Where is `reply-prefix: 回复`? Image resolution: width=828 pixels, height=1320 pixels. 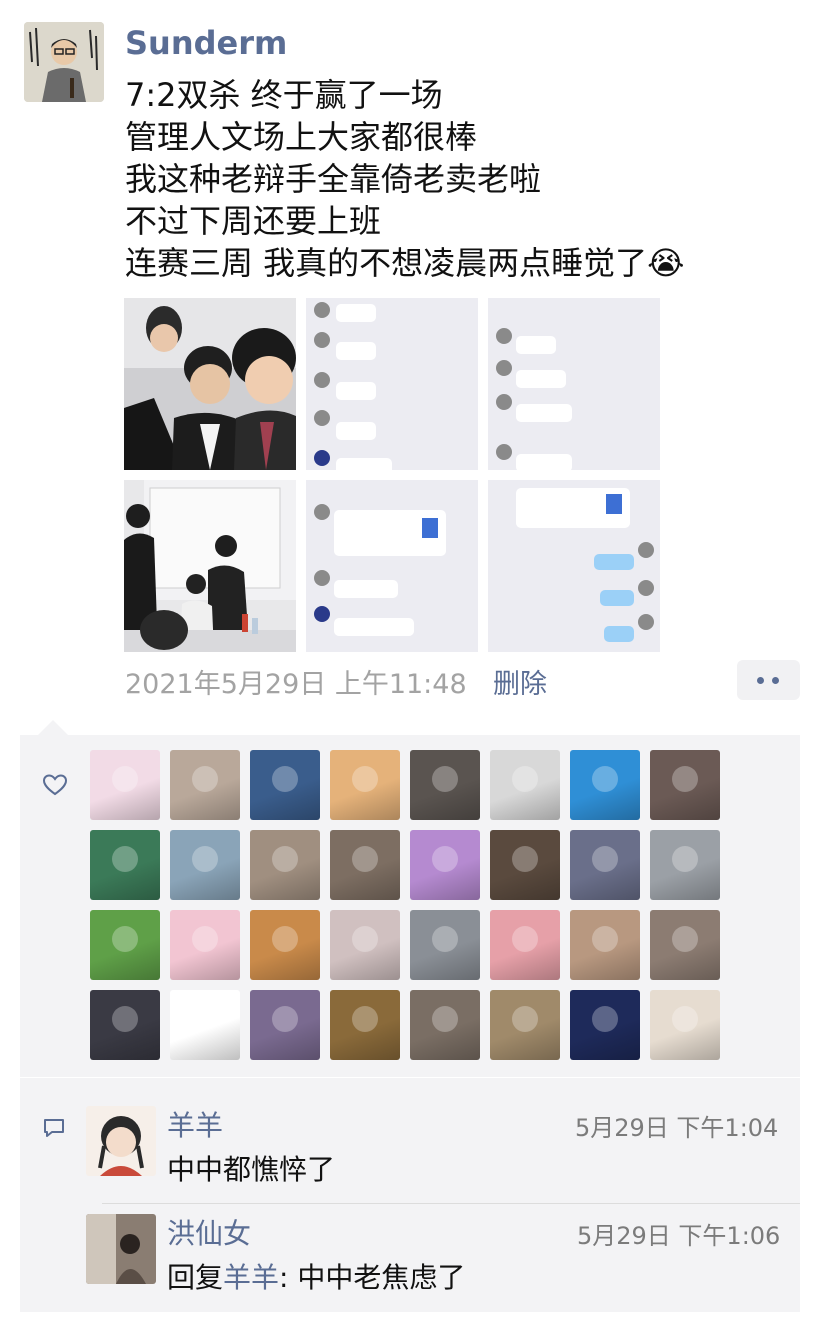
reply-prefix: 回复 is located at coordinates (195, 1277).